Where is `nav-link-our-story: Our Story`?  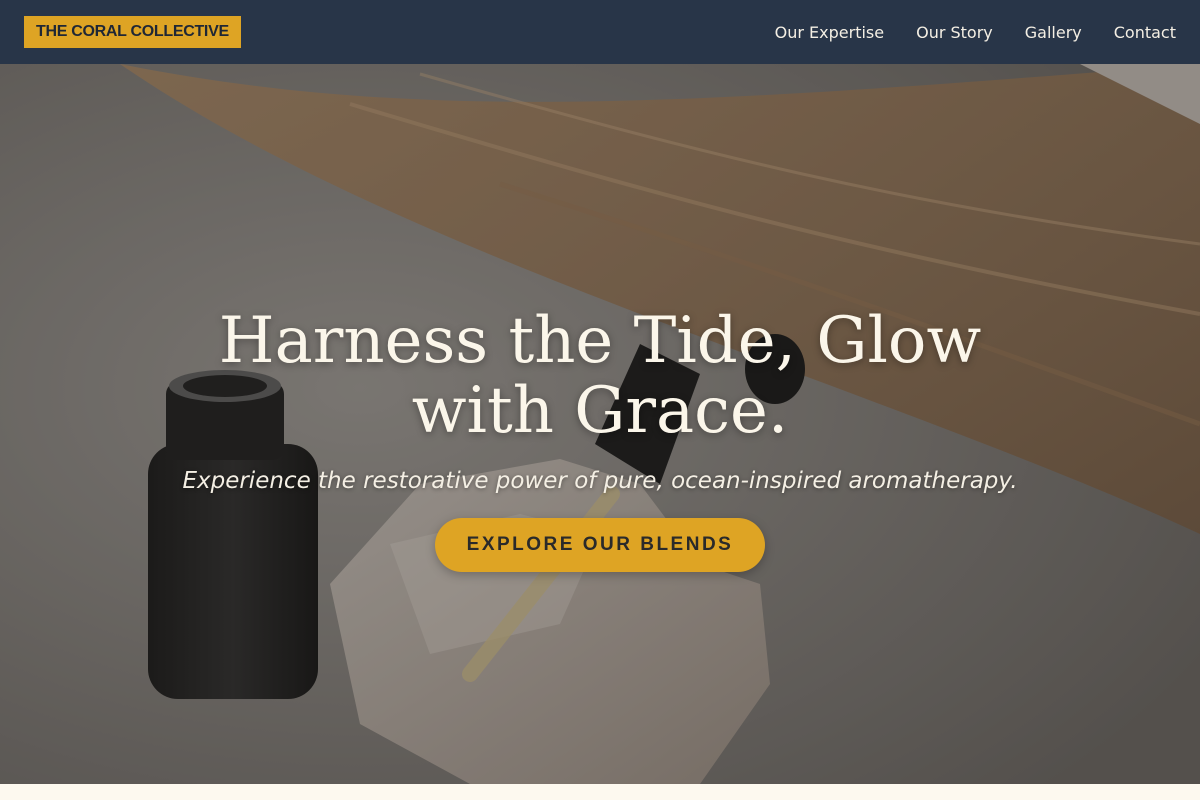 nav-link-our-story: Our Story is located at coordinates (954, 32).